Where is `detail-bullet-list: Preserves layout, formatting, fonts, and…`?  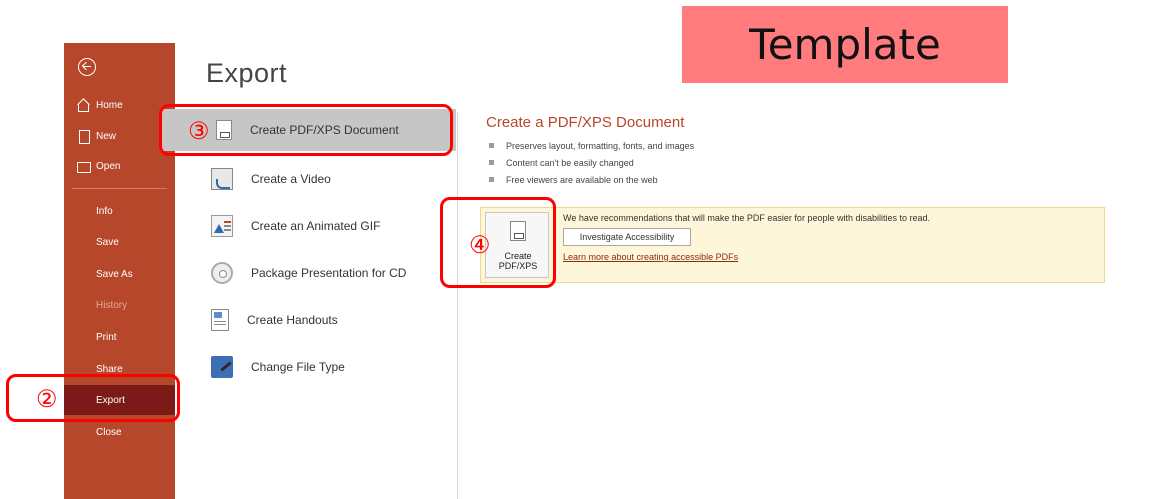
detail-bullet-list: Preserves layout, formatting, fonts, and… is located at coordinates (591, 162).